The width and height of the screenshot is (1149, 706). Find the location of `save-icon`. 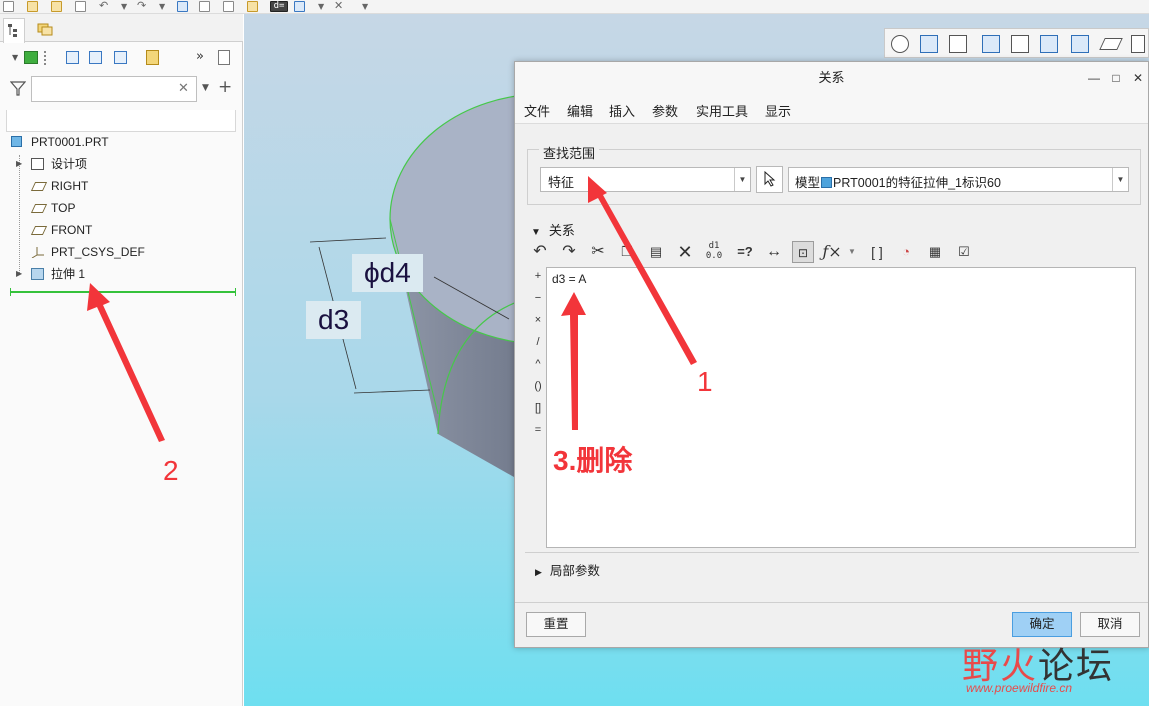

save-icon is located at coordinates (80, 6).